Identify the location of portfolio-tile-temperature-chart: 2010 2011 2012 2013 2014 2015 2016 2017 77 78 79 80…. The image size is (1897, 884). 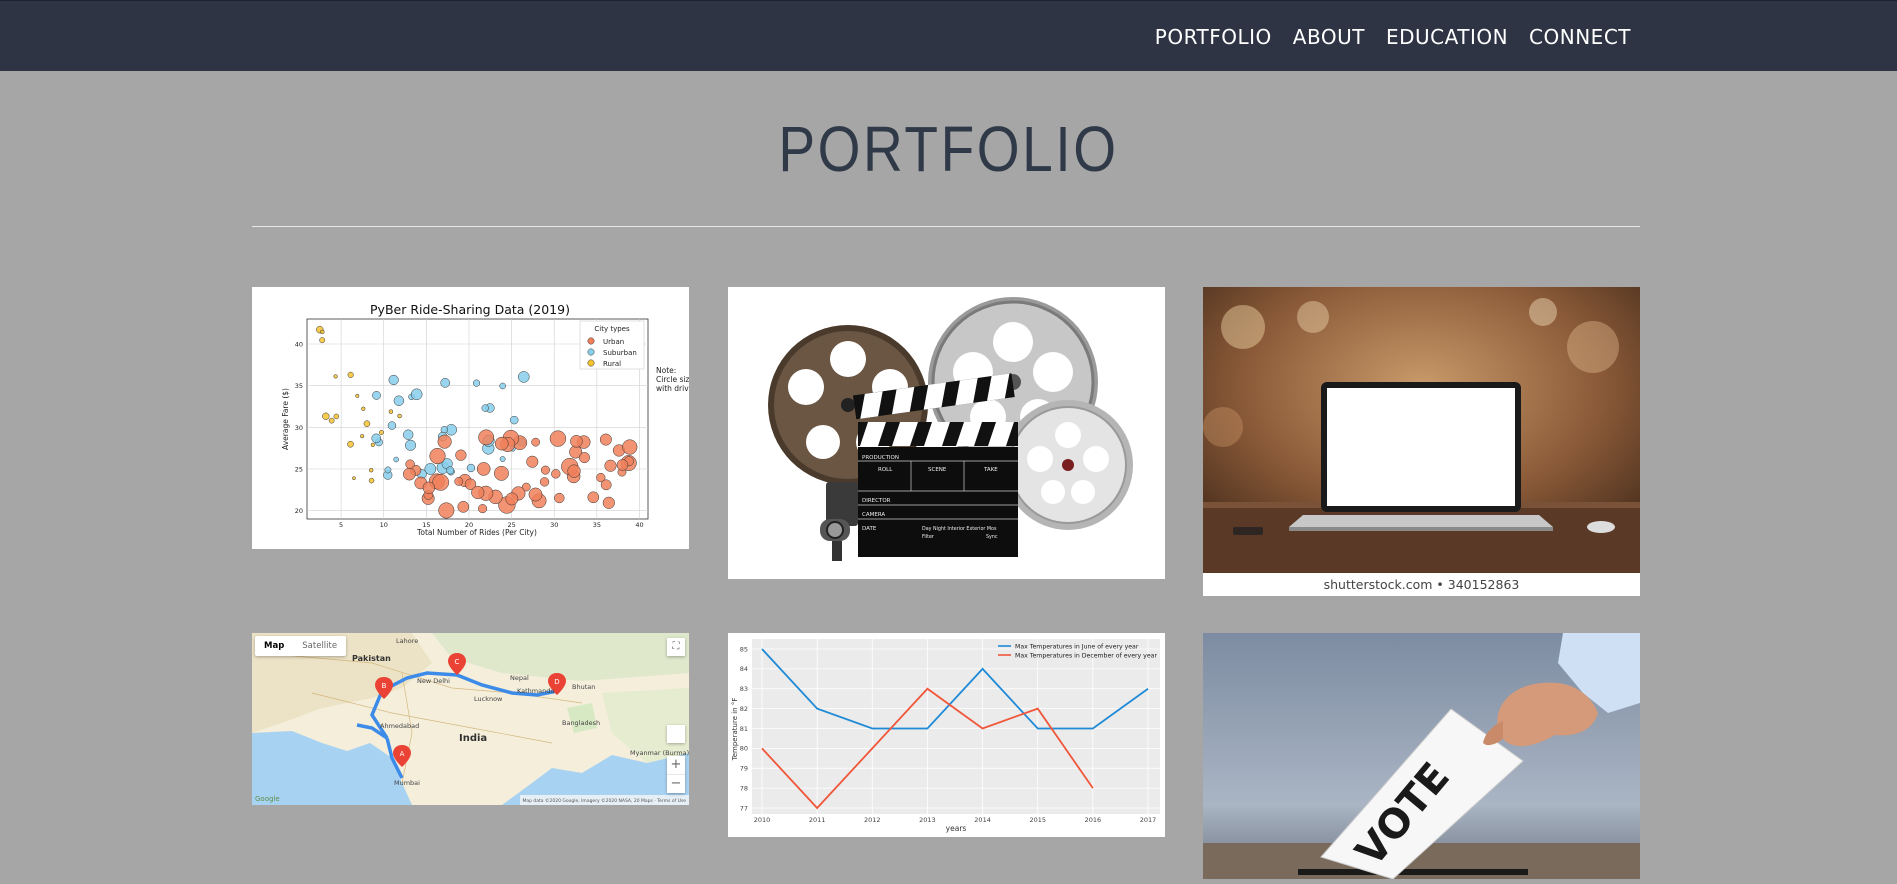
(946, 735).